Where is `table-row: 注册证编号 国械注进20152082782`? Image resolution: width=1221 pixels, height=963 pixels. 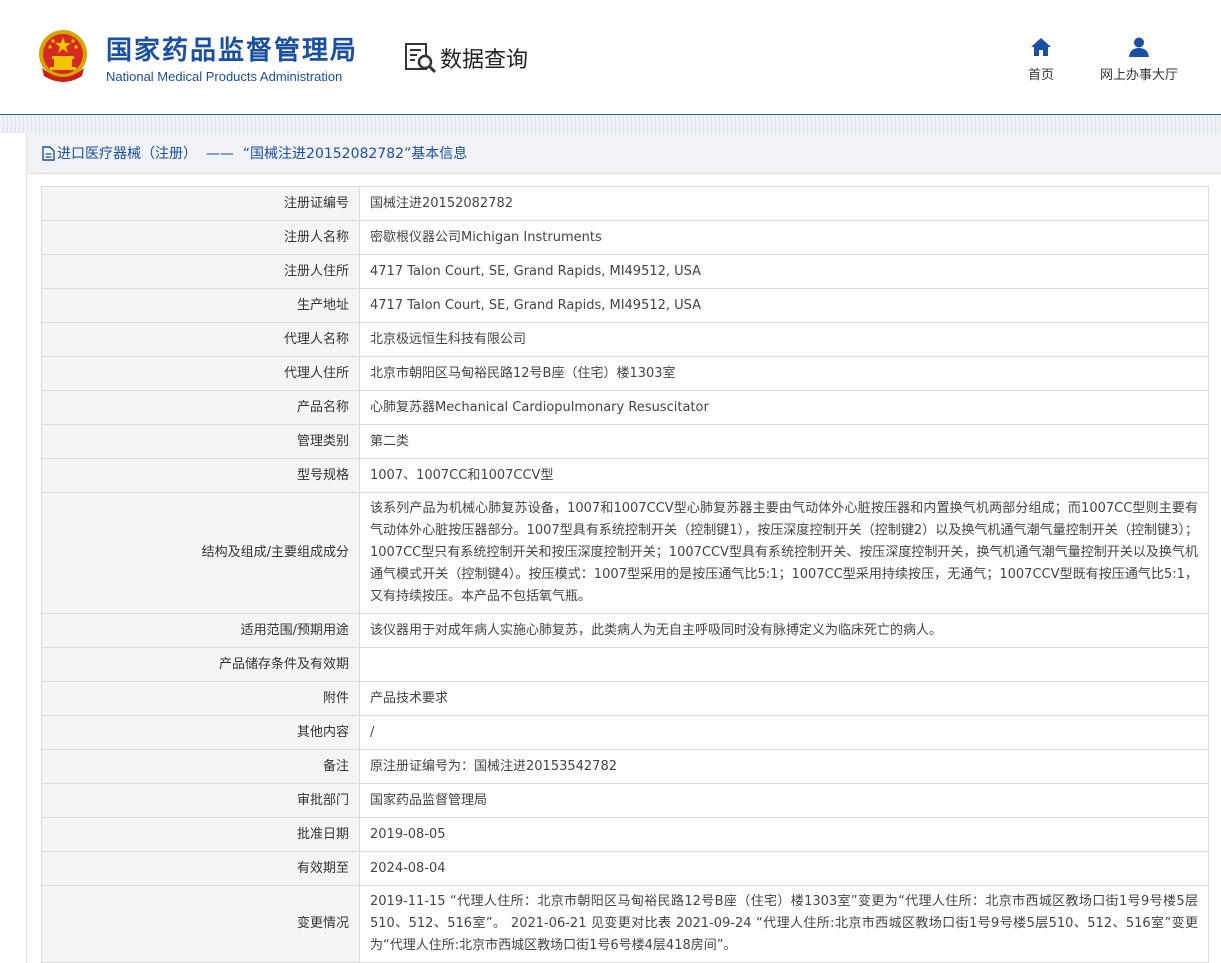
table-row: 注册证编号 国械注进20152082782 is located at coordinates (625, 203).